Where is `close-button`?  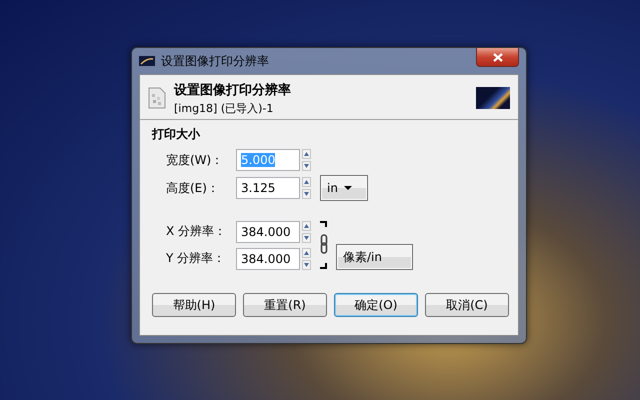 close-button is located at coordinates (497, 57).